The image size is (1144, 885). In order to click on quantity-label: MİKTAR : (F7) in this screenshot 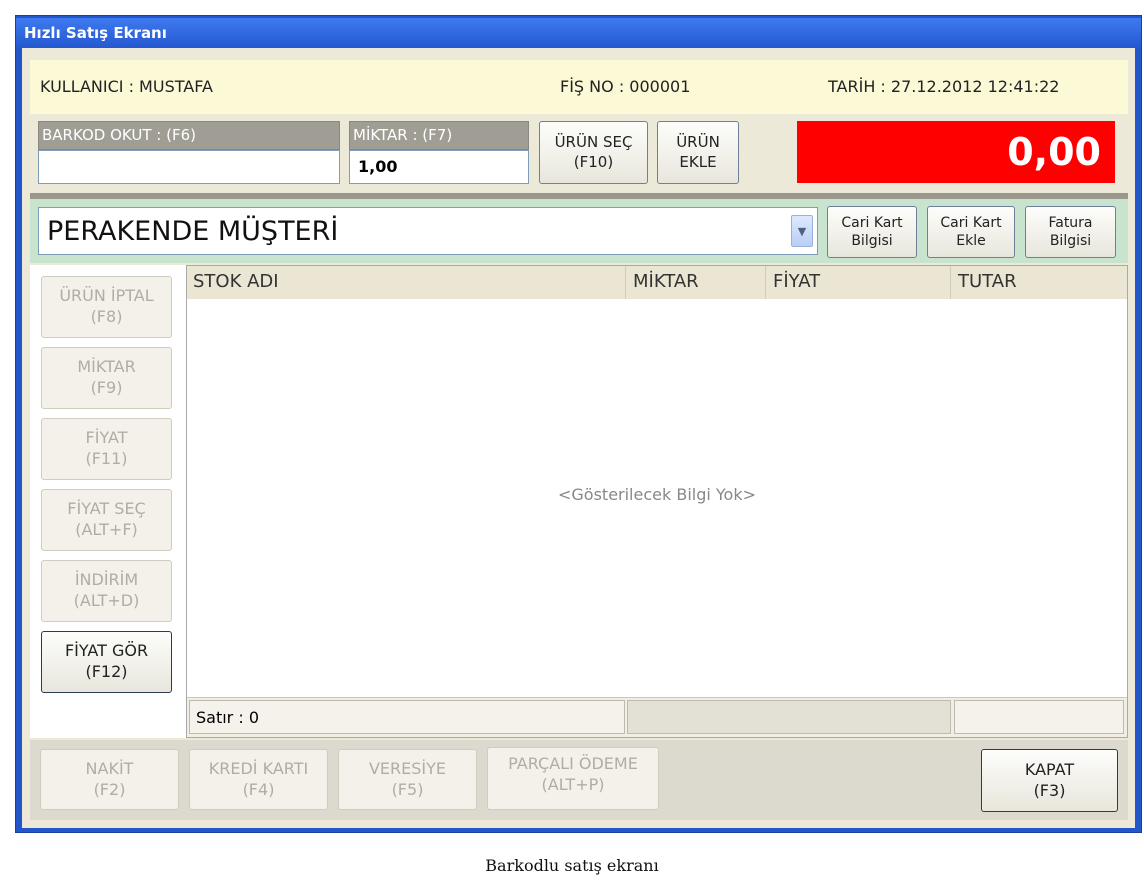, I will do `click(439, 135)`.